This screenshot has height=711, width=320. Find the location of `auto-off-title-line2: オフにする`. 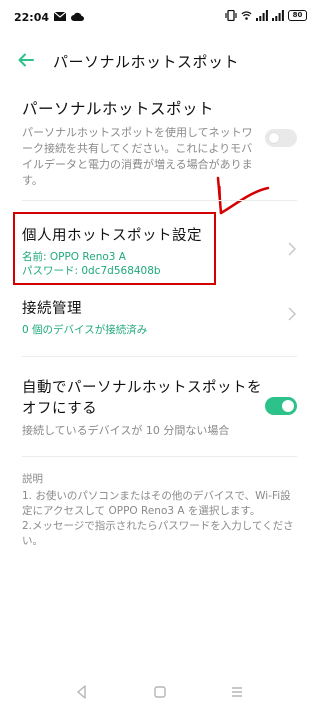

auto-off-title-line2: オフにする is located at coordinates (60, 409).